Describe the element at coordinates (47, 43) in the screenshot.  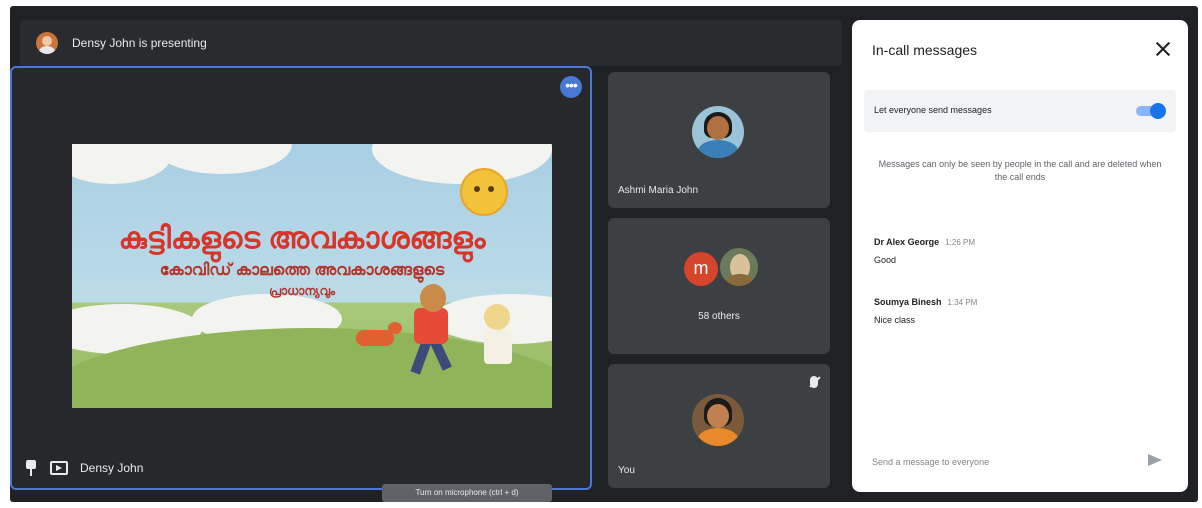
I see `presenter-avatar` at that location.